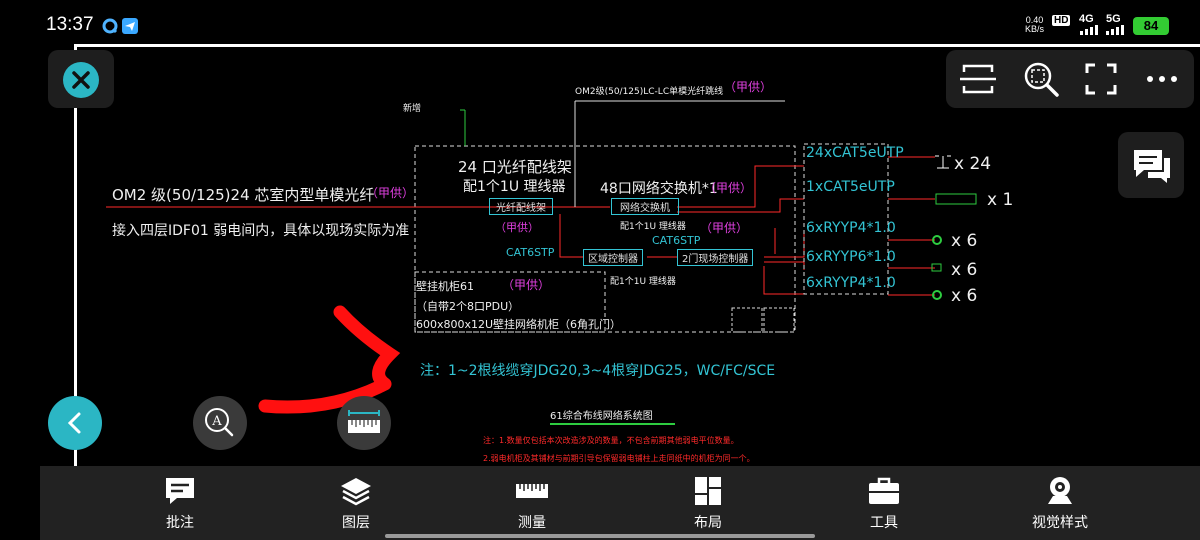 The width and height of the screenshot is (1200, 540). Describe the element at coordinates (243, 195) in the screenshot. I see `om2-main: OM2 级(50/125)24 芯室内型单模光纤` at that location.